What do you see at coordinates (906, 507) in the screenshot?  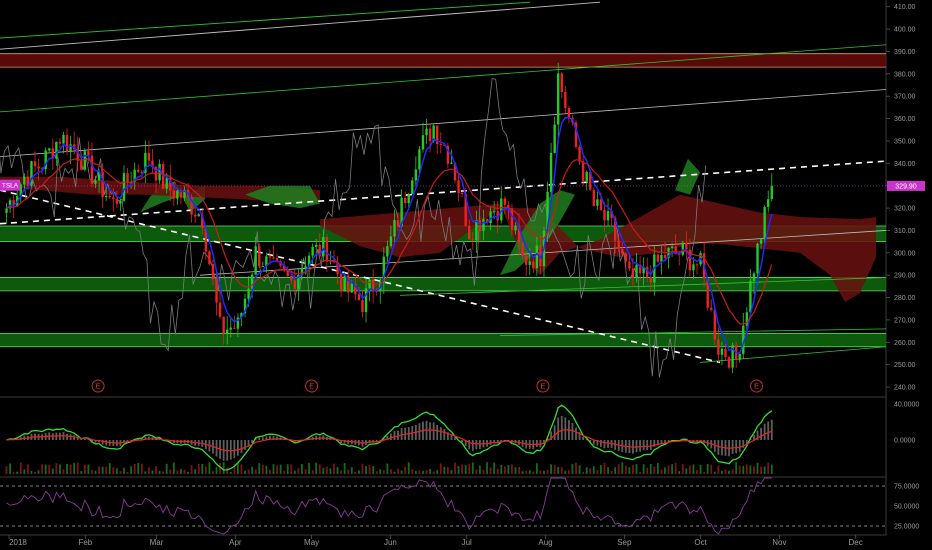 I see `rsi-tick-label: 50.0000` at bounding box center [906, 507].